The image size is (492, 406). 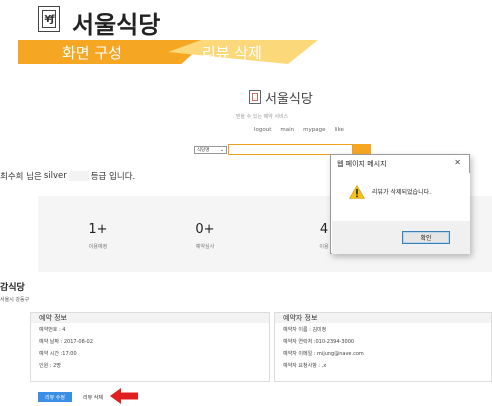 I want to click on red-arrow-icon, so click(x=124, y=396).